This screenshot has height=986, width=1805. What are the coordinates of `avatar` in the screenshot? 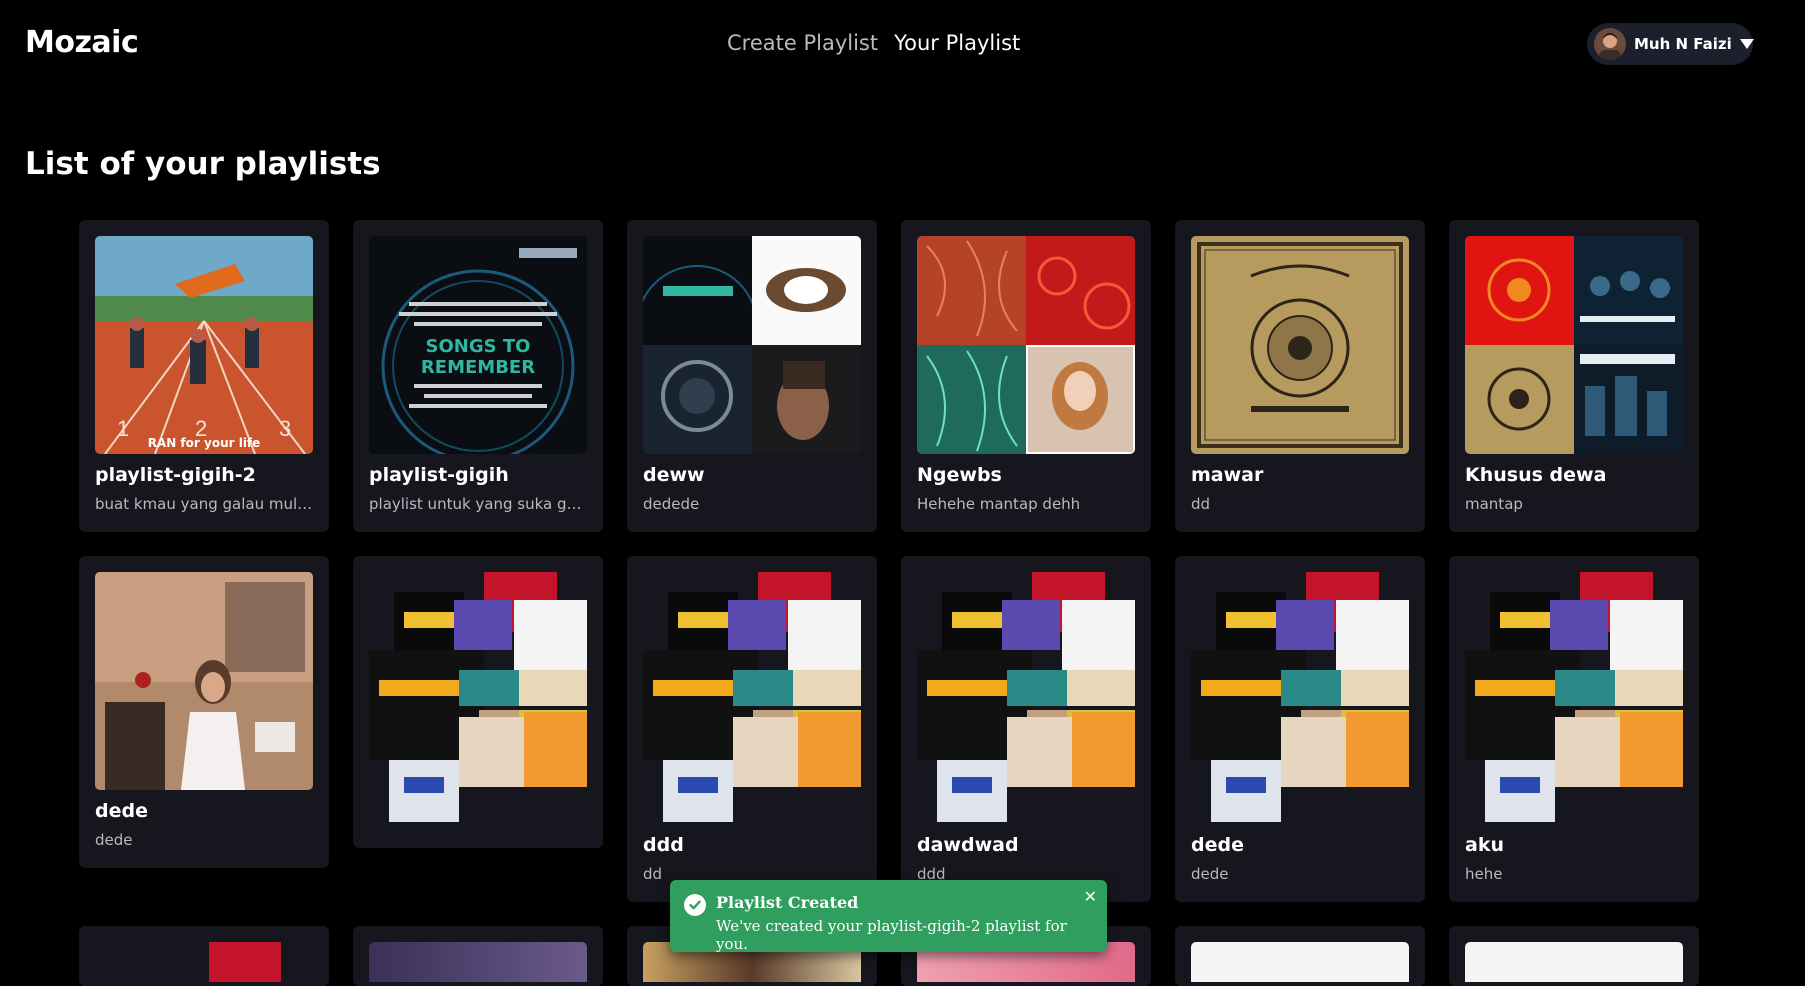 It's located at (1610, 44).